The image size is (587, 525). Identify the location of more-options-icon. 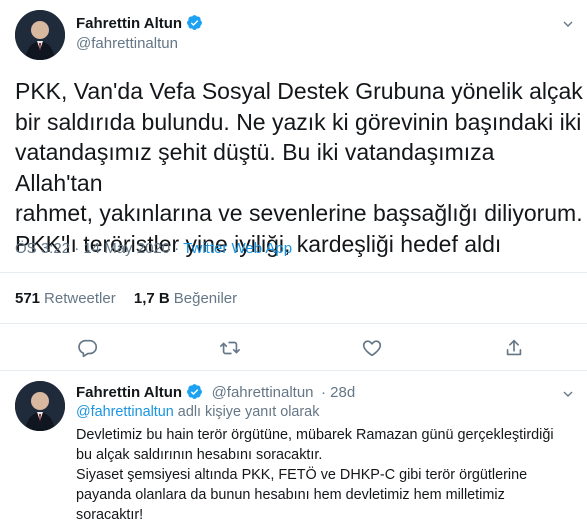
(568, 24).